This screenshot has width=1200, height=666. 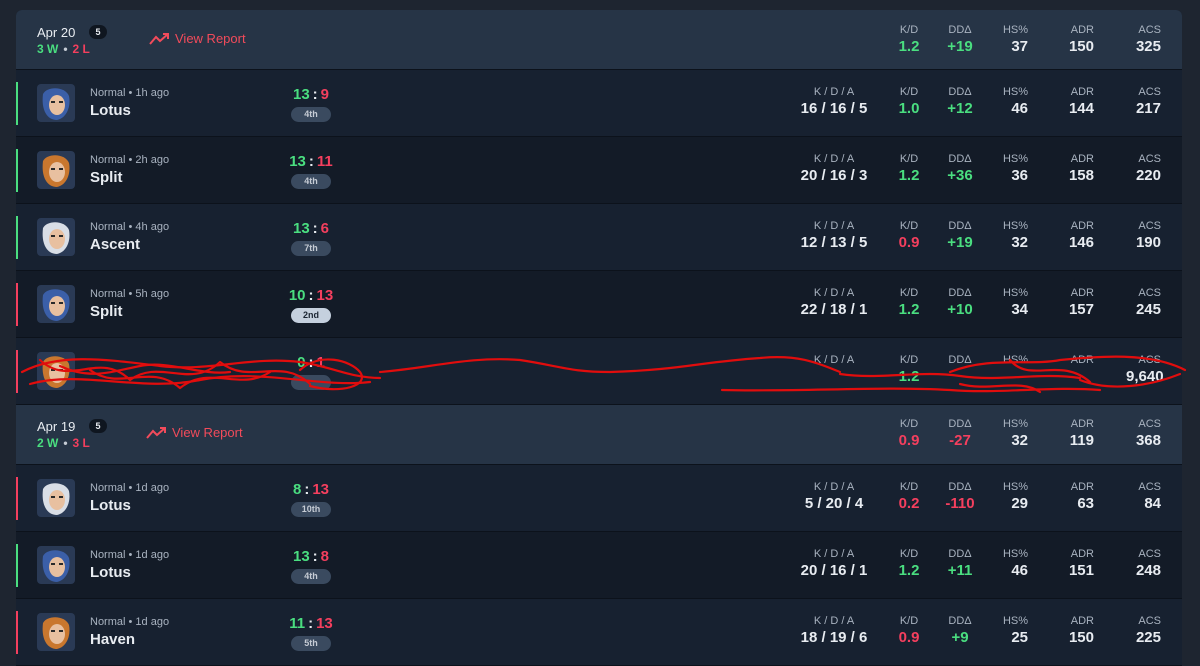 What do you see at coordinates (106, 311) in the screenshot?
I see `map-name: Split` at bounding box center [106, 311].